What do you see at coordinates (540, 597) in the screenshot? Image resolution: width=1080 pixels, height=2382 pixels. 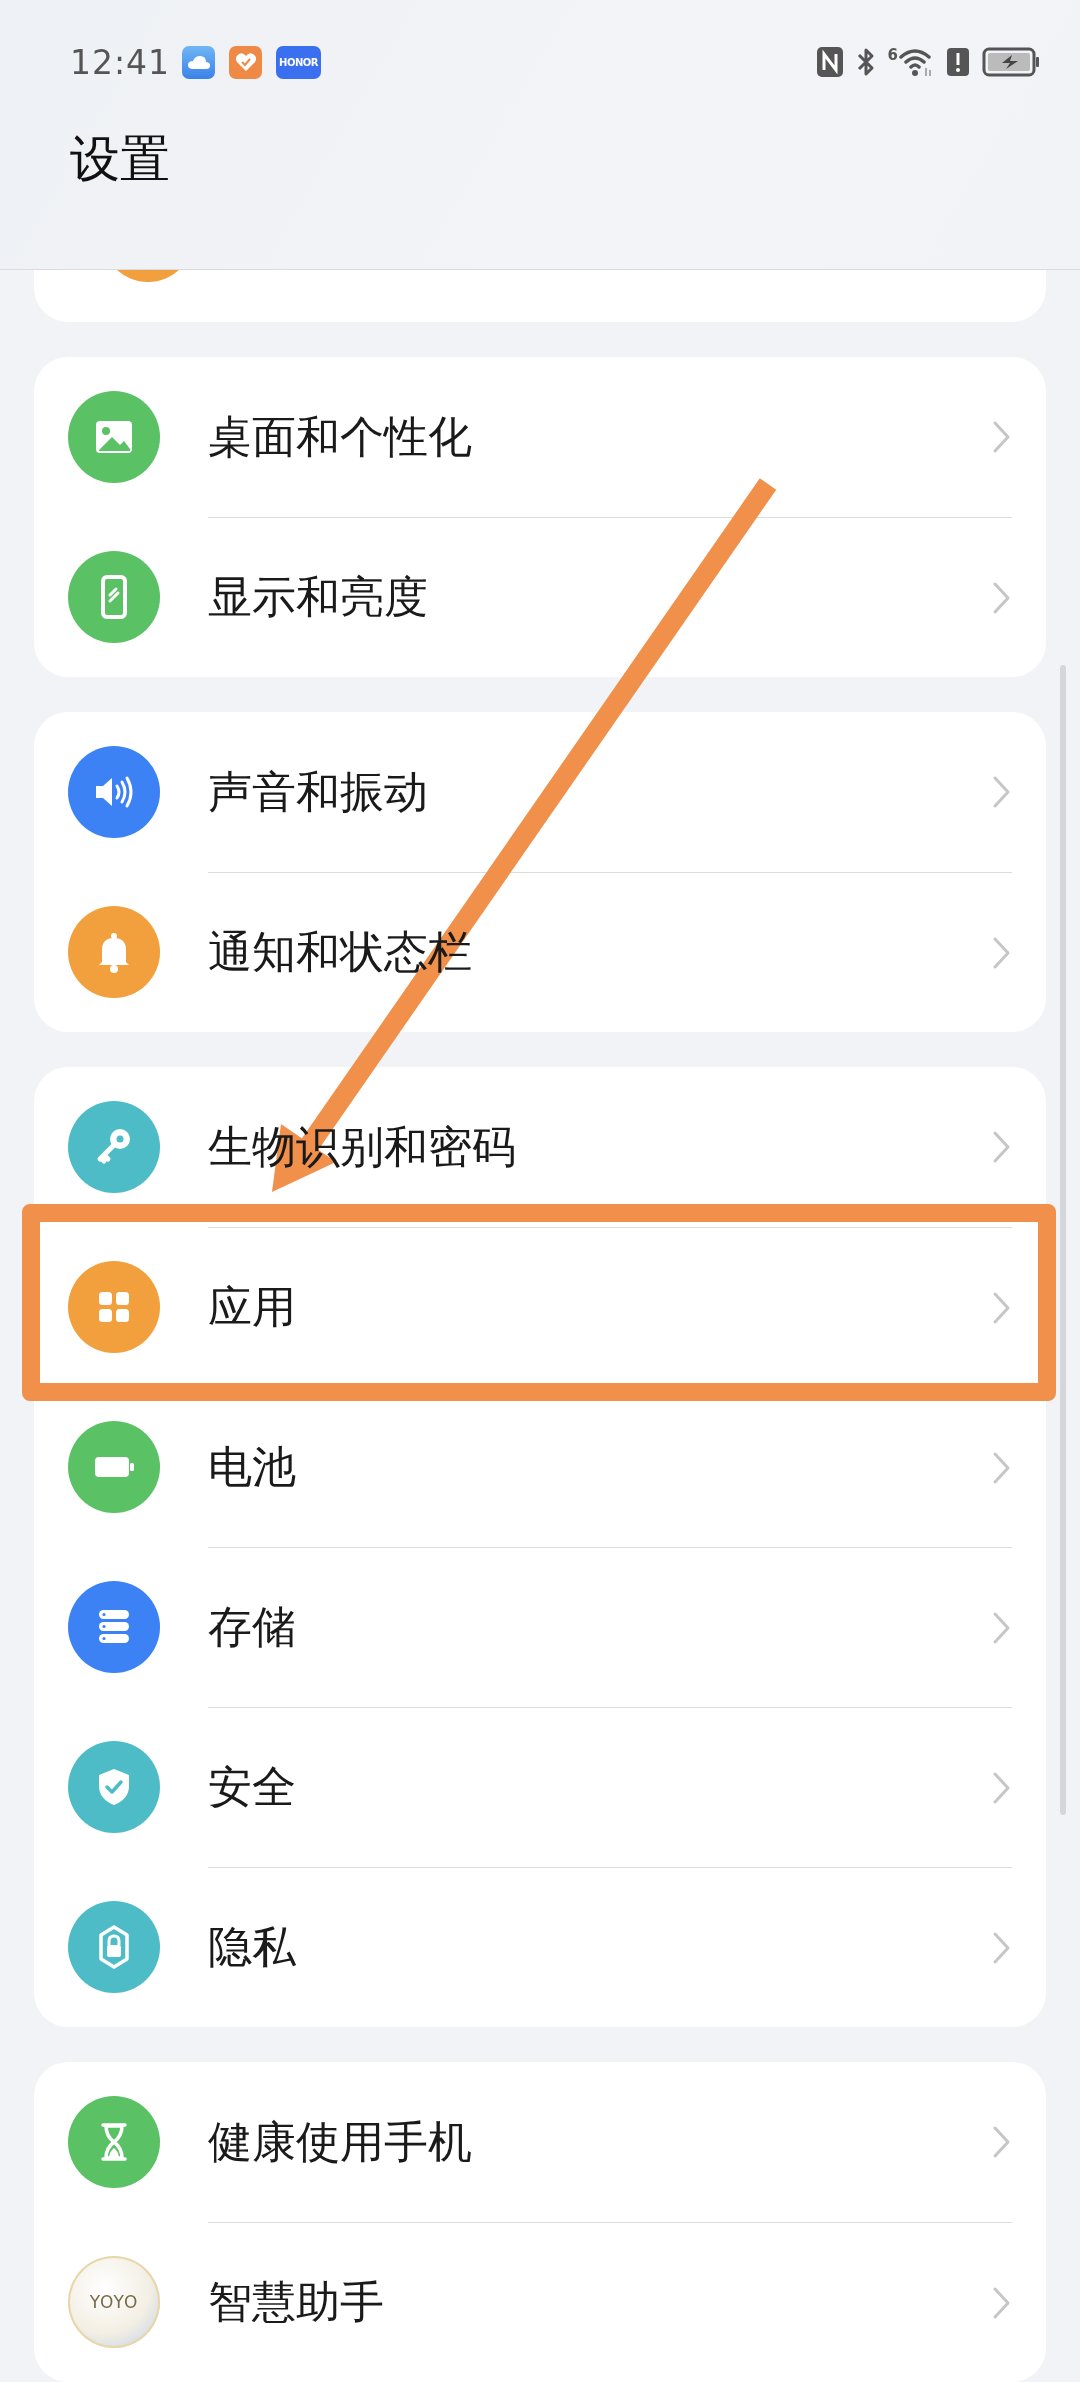 I see `settings-item: 显示和亮度` at bounding box center [540, 597].